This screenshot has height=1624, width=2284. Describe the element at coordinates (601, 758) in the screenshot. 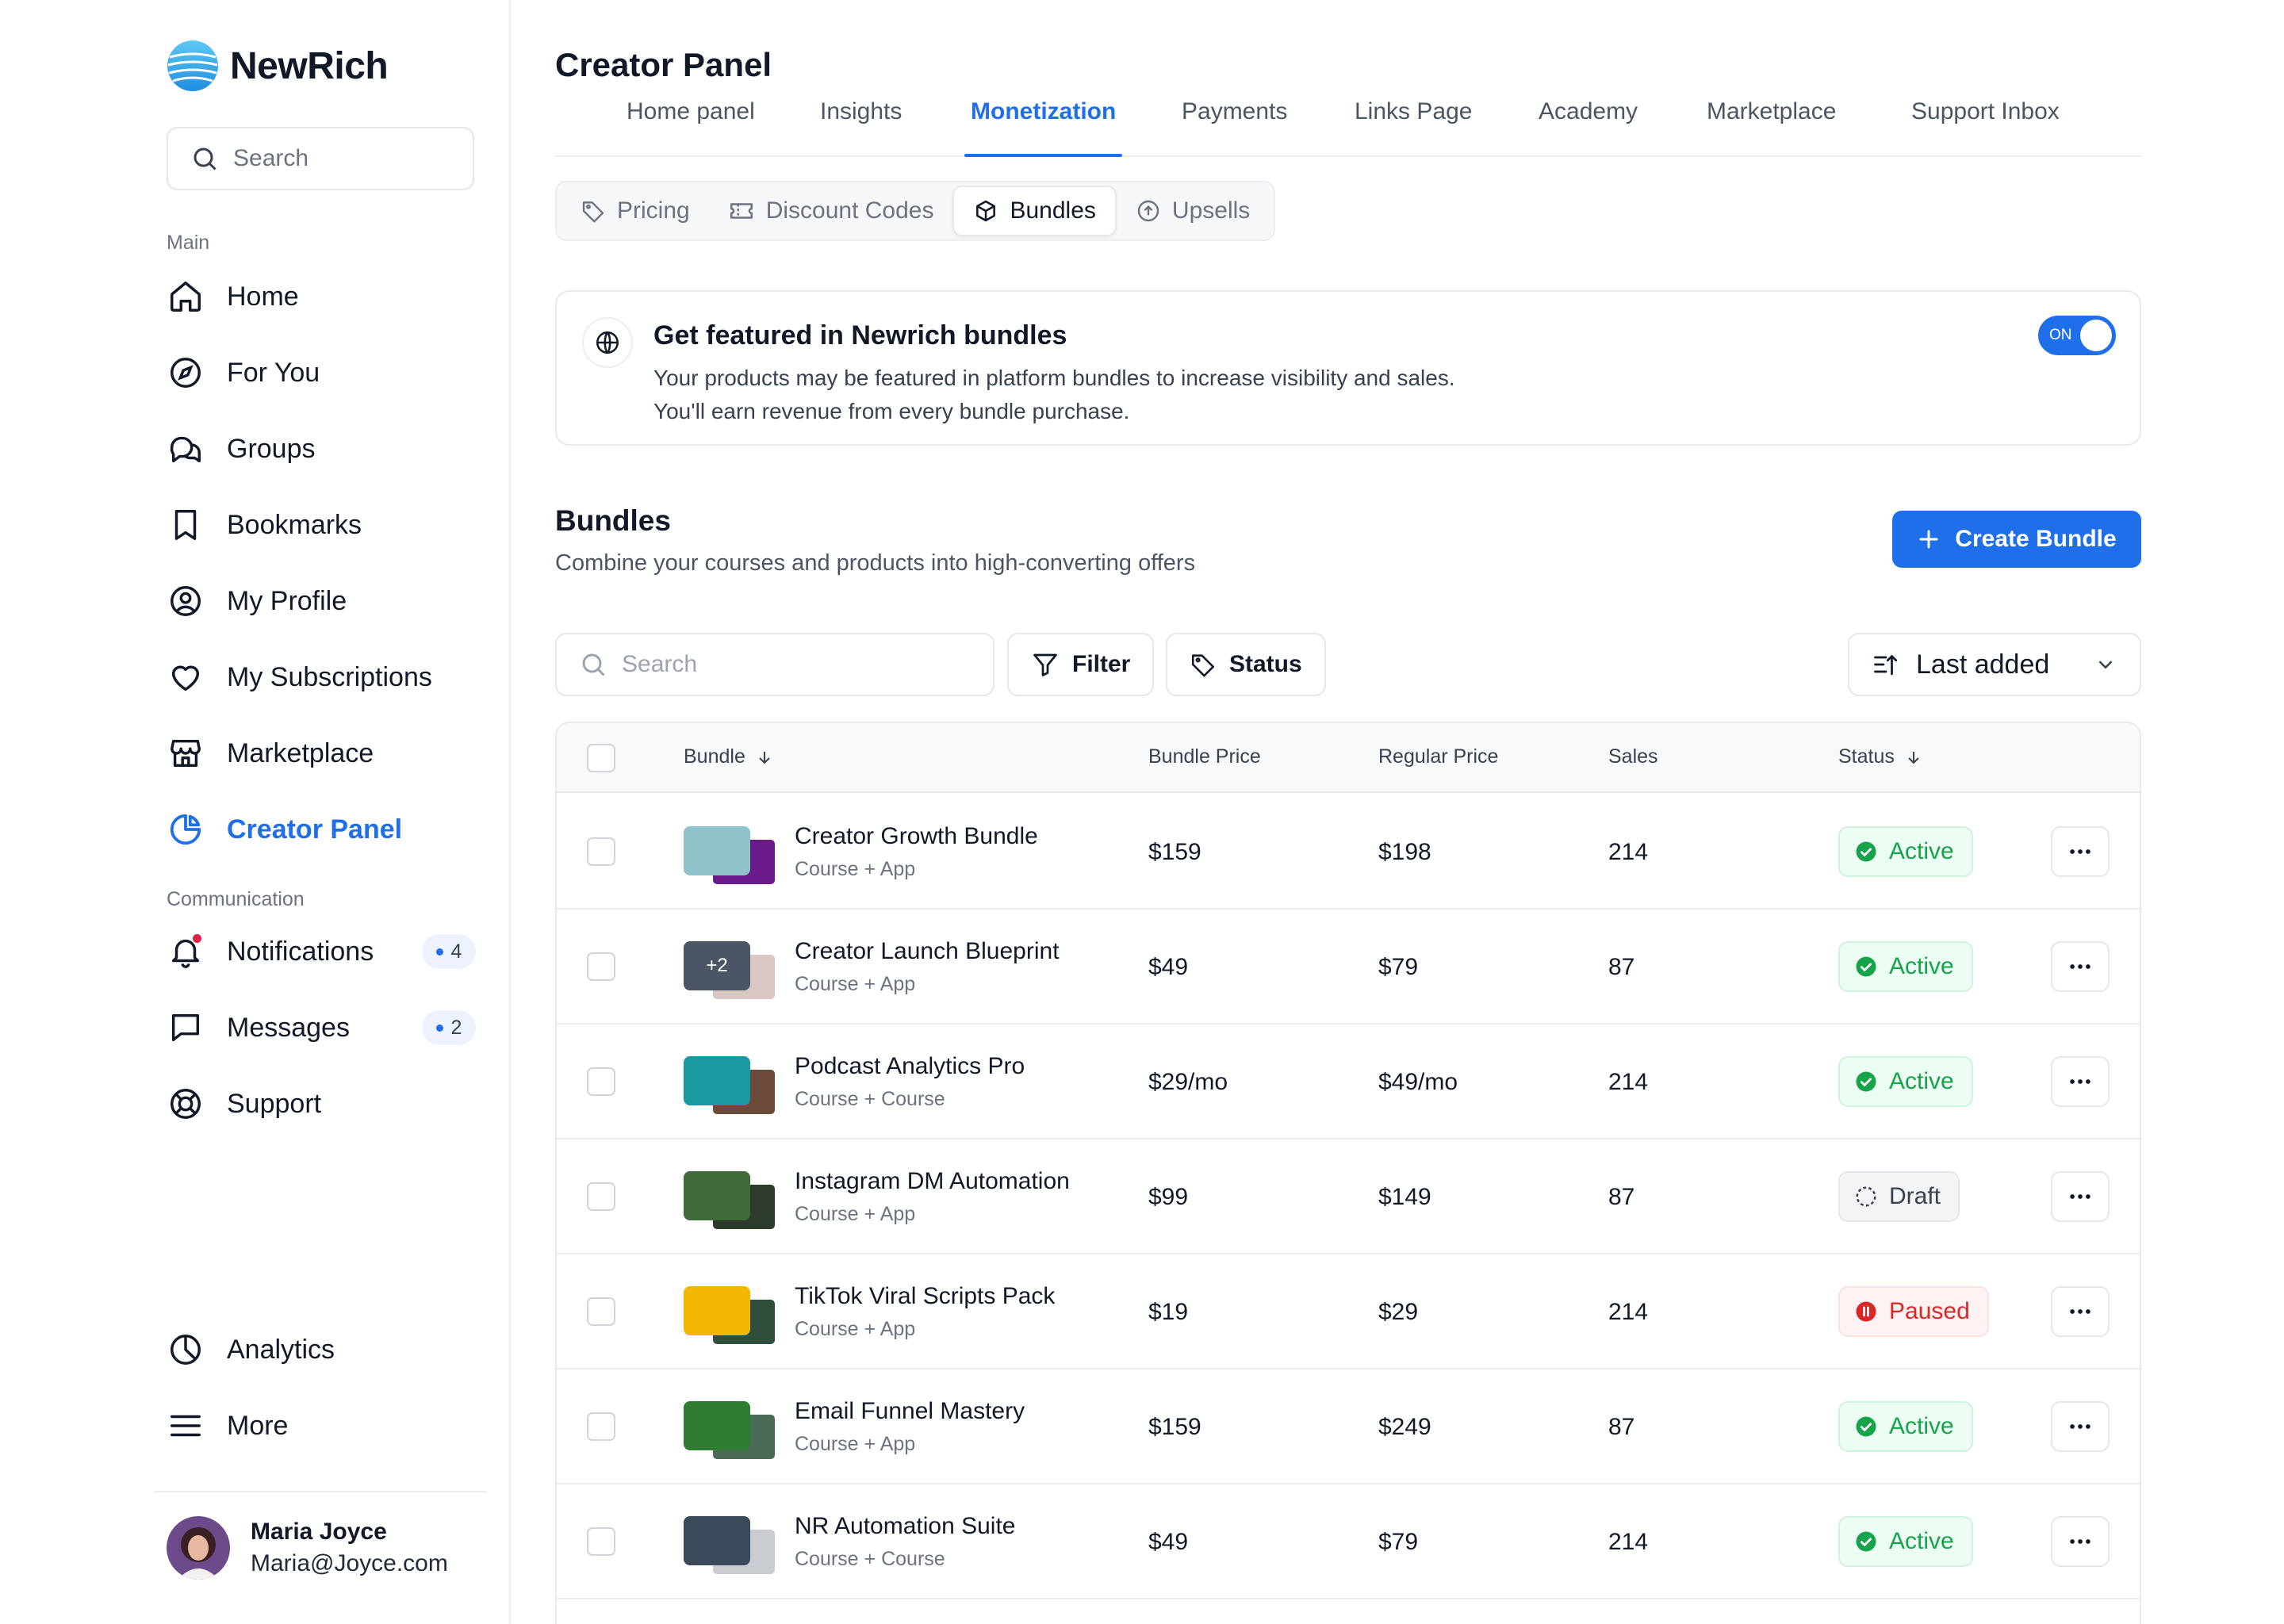

I see `select-all-checkbox` at that location.